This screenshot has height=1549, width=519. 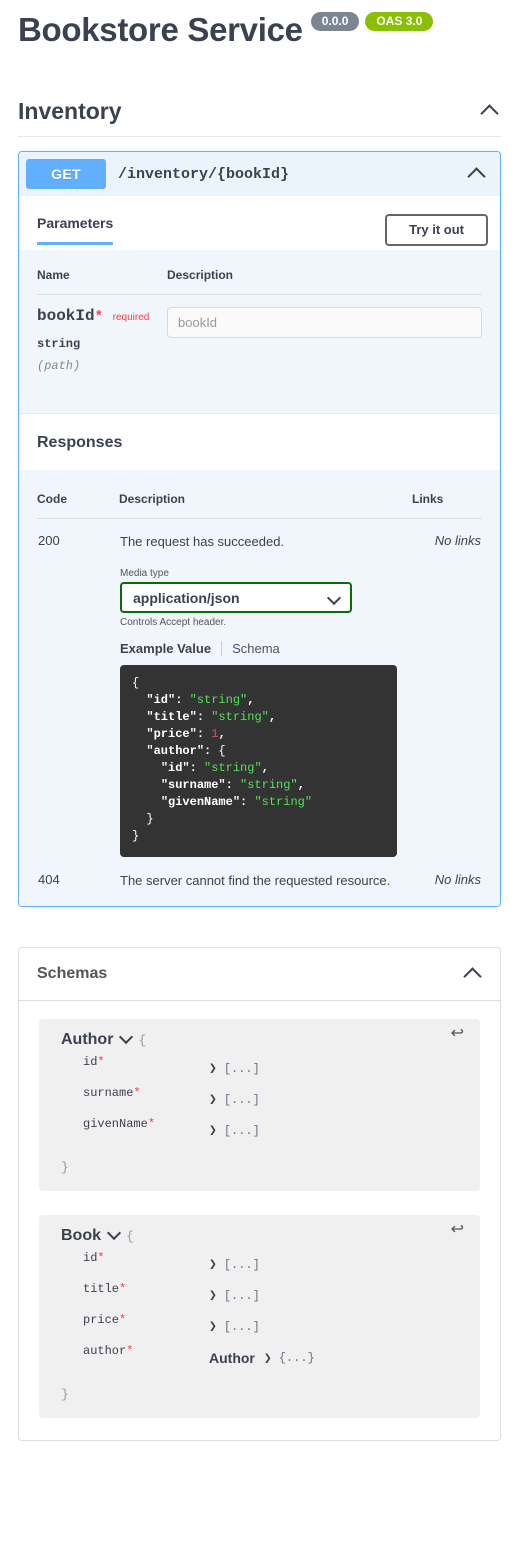 I want to click on parameters-col-name: Name, so click(x=102, y=281).